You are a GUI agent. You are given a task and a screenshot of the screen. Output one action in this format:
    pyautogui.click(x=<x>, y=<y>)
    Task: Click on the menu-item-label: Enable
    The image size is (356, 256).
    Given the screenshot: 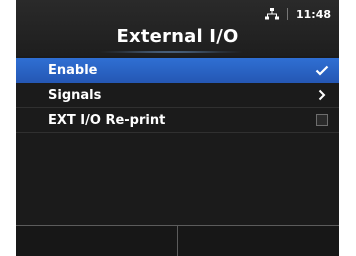 What is the action you would take?
    pyautogui.click(x=73, y=70)
    